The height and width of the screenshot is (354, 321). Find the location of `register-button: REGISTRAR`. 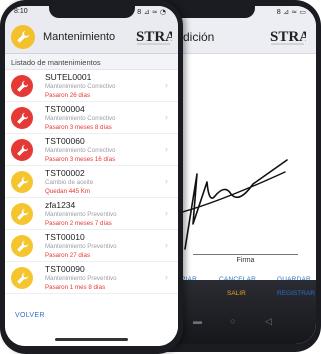

register-button: REGISTRAR is located at coordinates (296, 293).